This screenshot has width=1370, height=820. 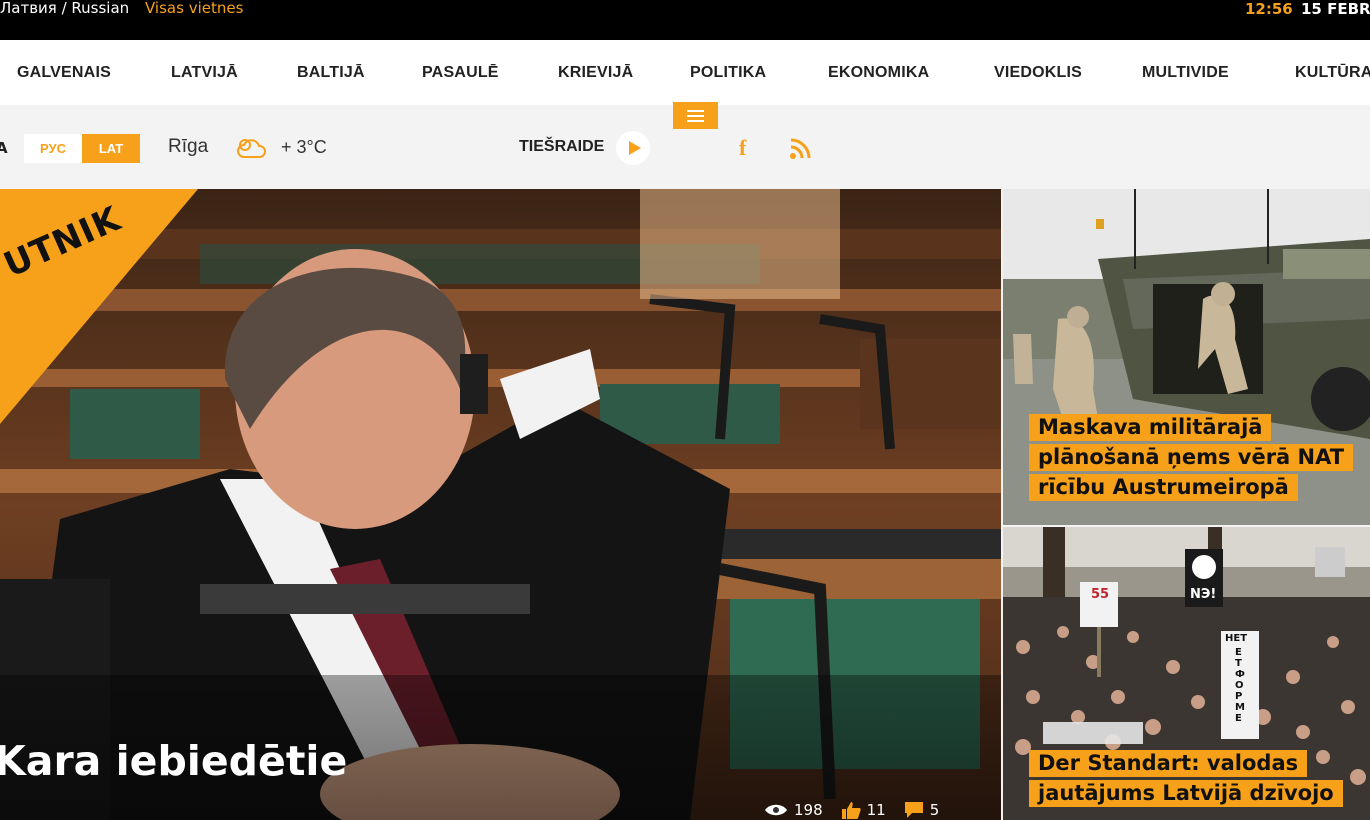 I want to click on live-broadcast-label: TIEŠRAIDE, so click(x=561, y=147).